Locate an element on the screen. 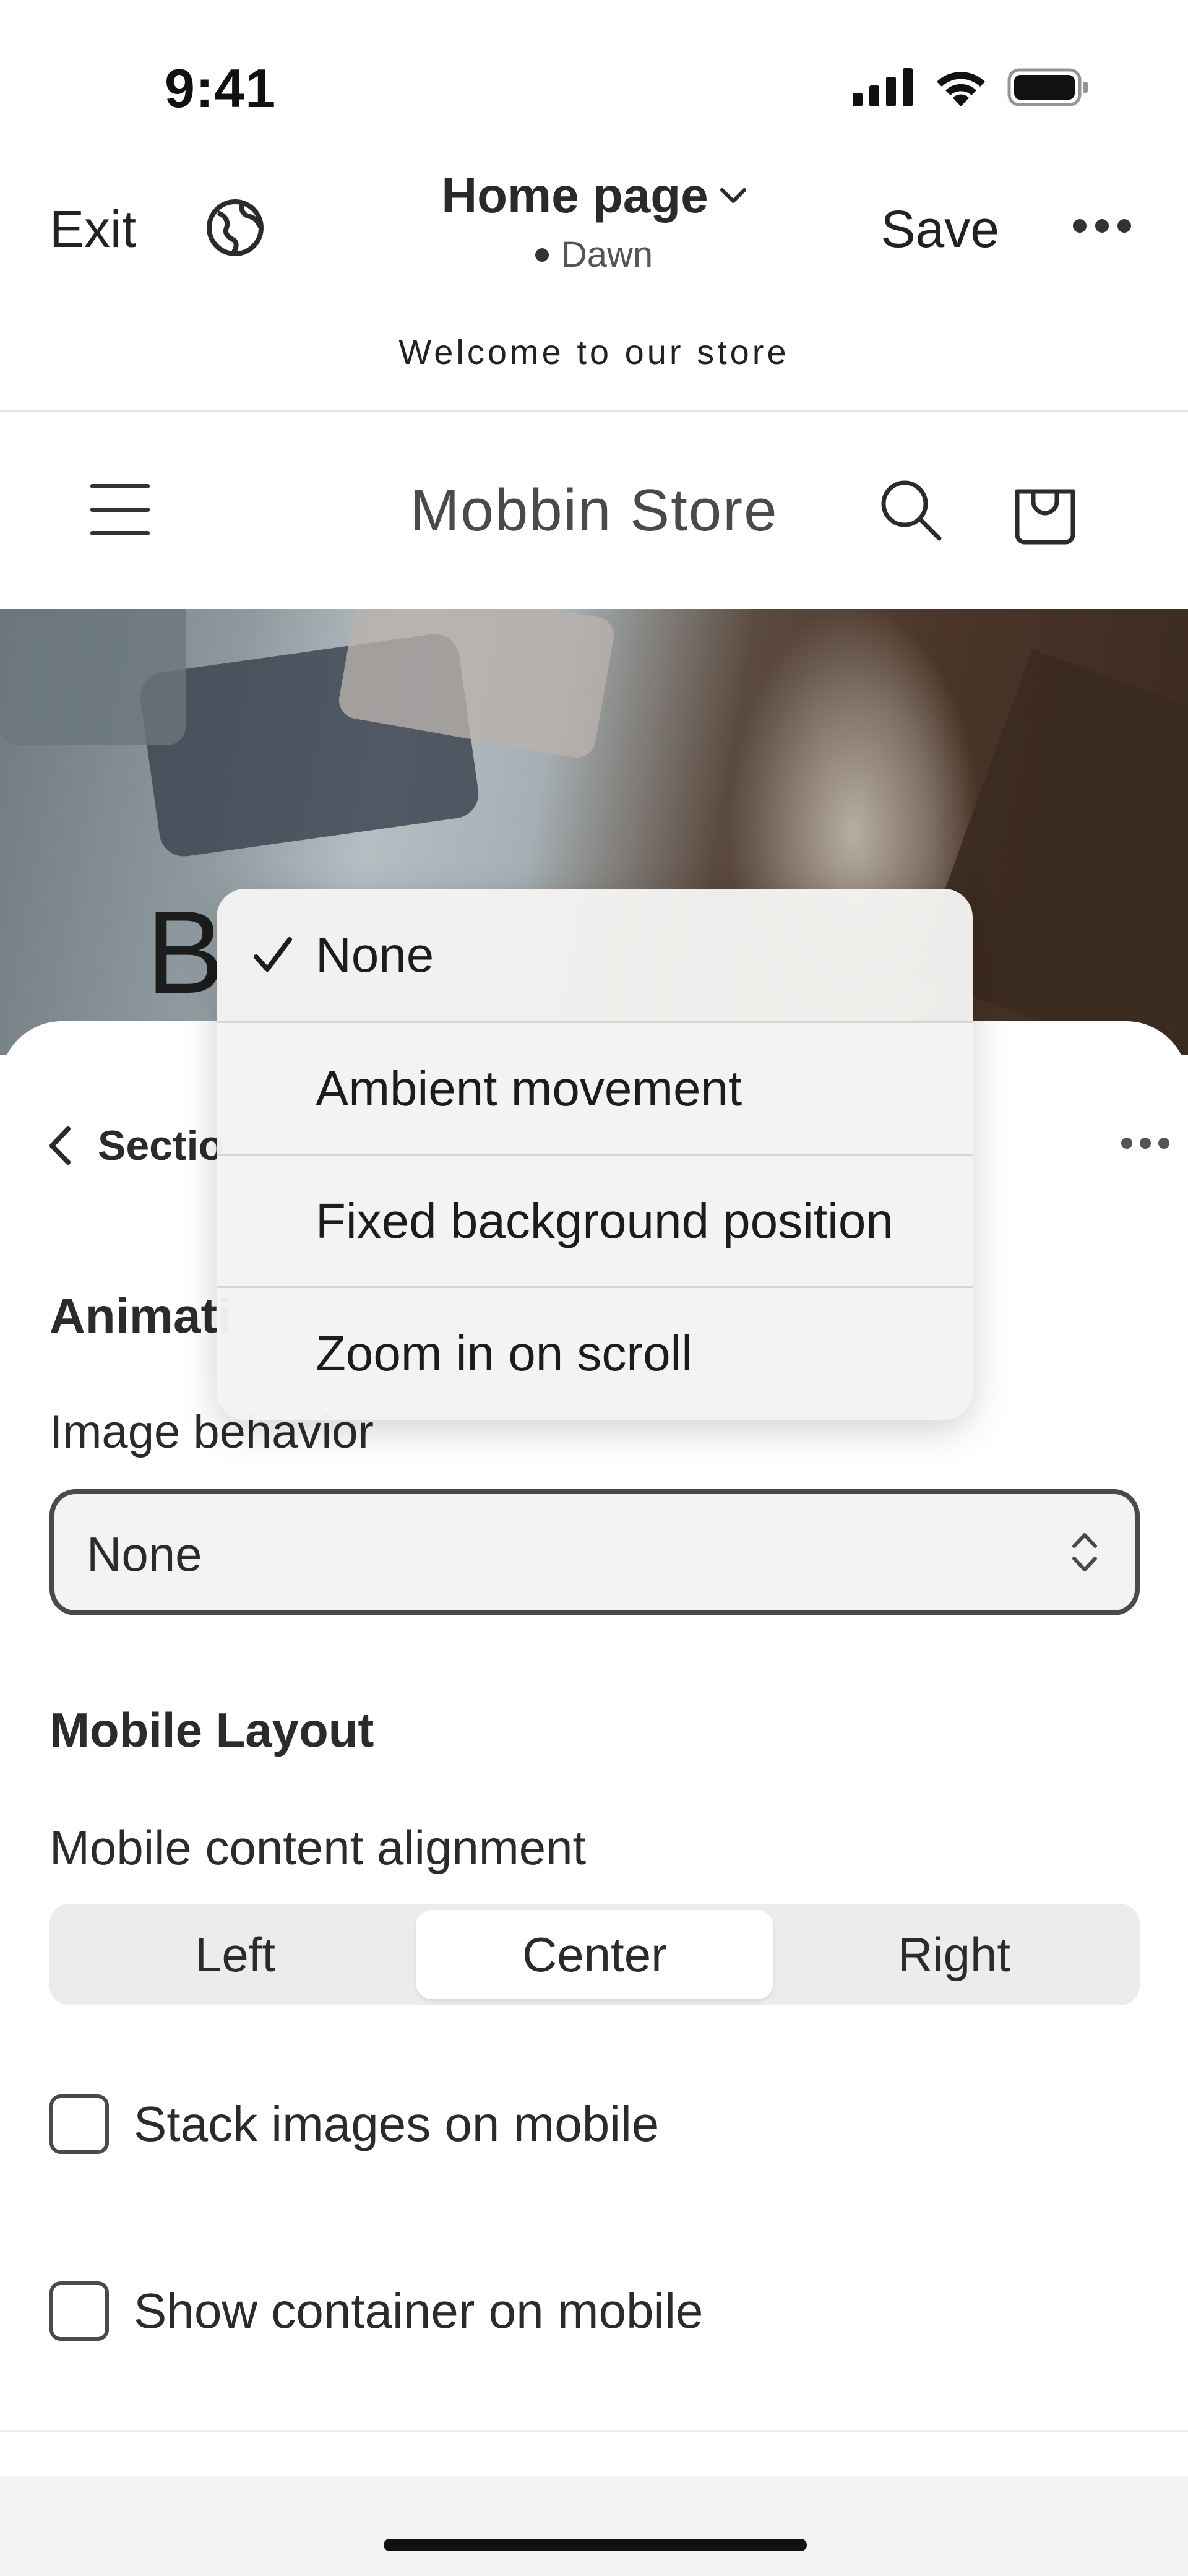 The height and width of the screenshot is (2576, 1188). home-indicator is located at coordinates (595, 2545).